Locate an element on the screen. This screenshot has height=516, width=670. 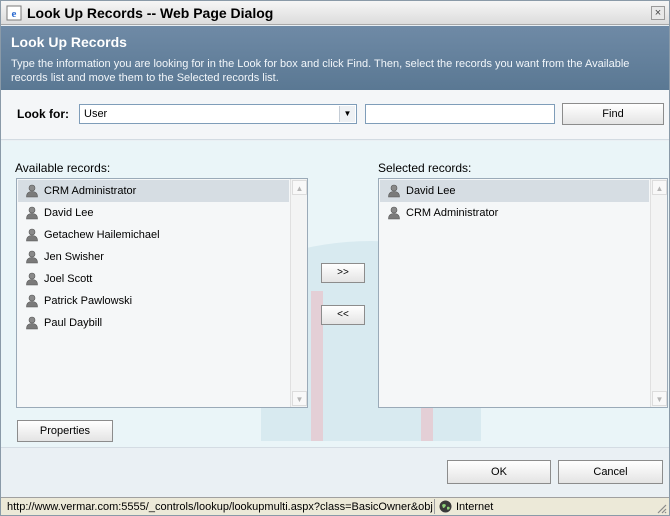
dialog-footer: OK Cancel is located at coordinates (335, 472).